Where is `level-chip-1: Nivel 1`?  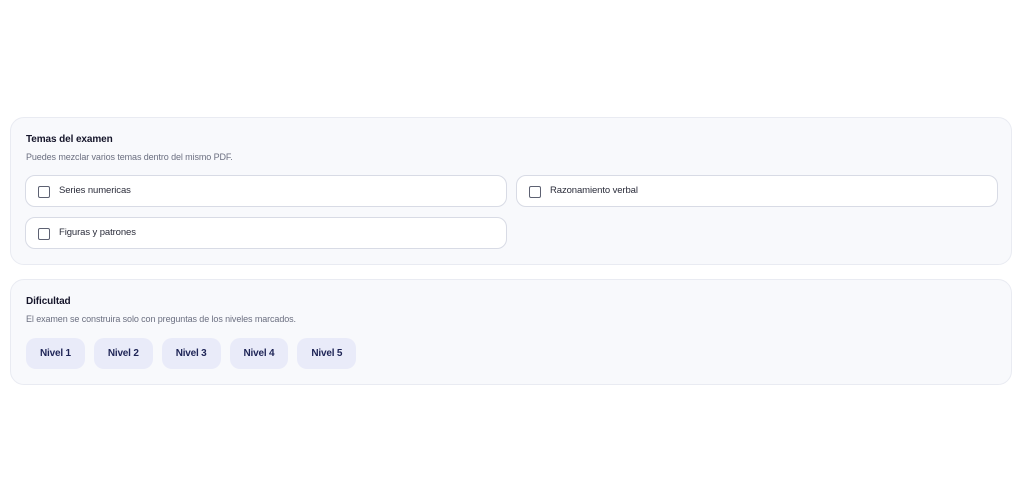
level-chip-1: Nivel 1 is located at coordinates (55, 353).